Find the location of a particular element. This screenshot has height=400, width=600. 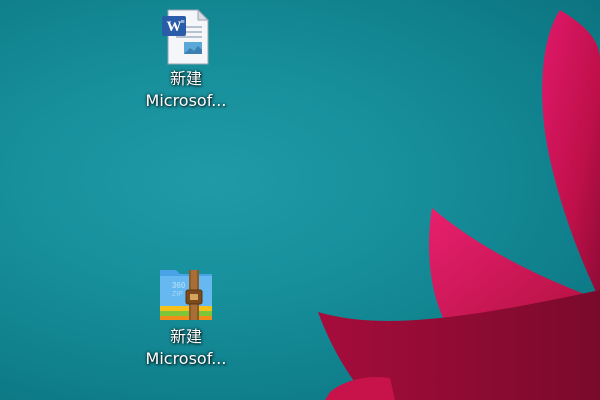

svg-text: 360 is located at coordinates (179, 285).